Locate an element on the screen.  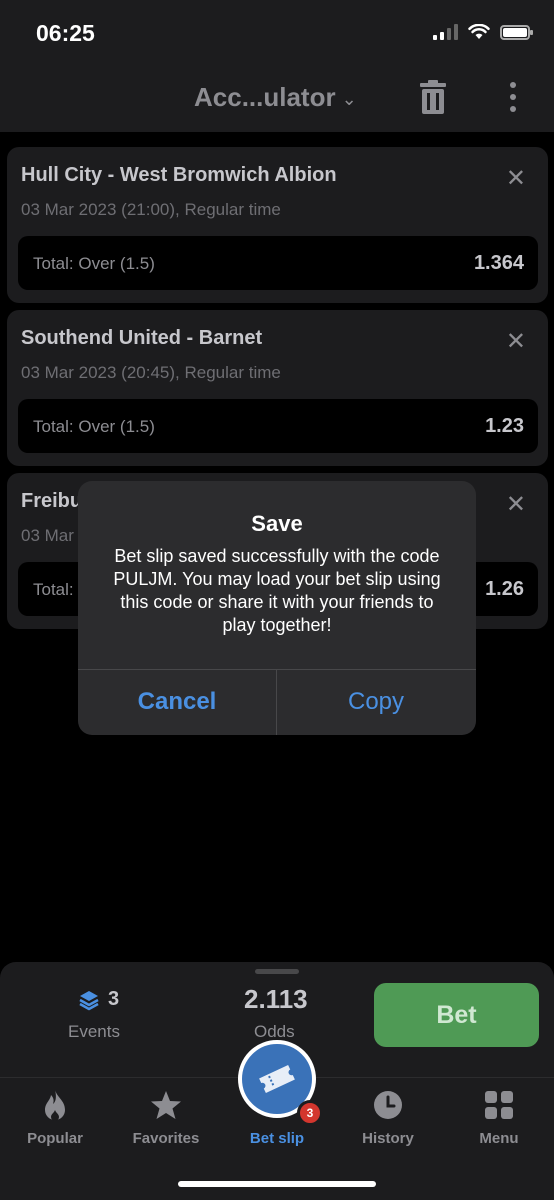
match-name: Hull City - West Bromwich Albion is located at coordinates (179, 175).